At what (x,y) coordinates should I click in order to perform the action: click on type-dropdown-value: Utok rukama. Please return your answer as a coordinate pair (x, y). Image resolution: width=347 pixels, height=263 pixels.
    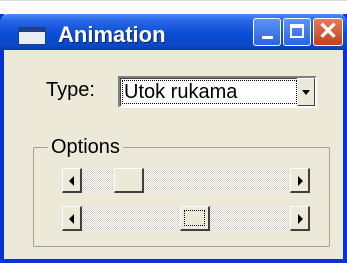
    Looking at the image, I should click on (209, 92).